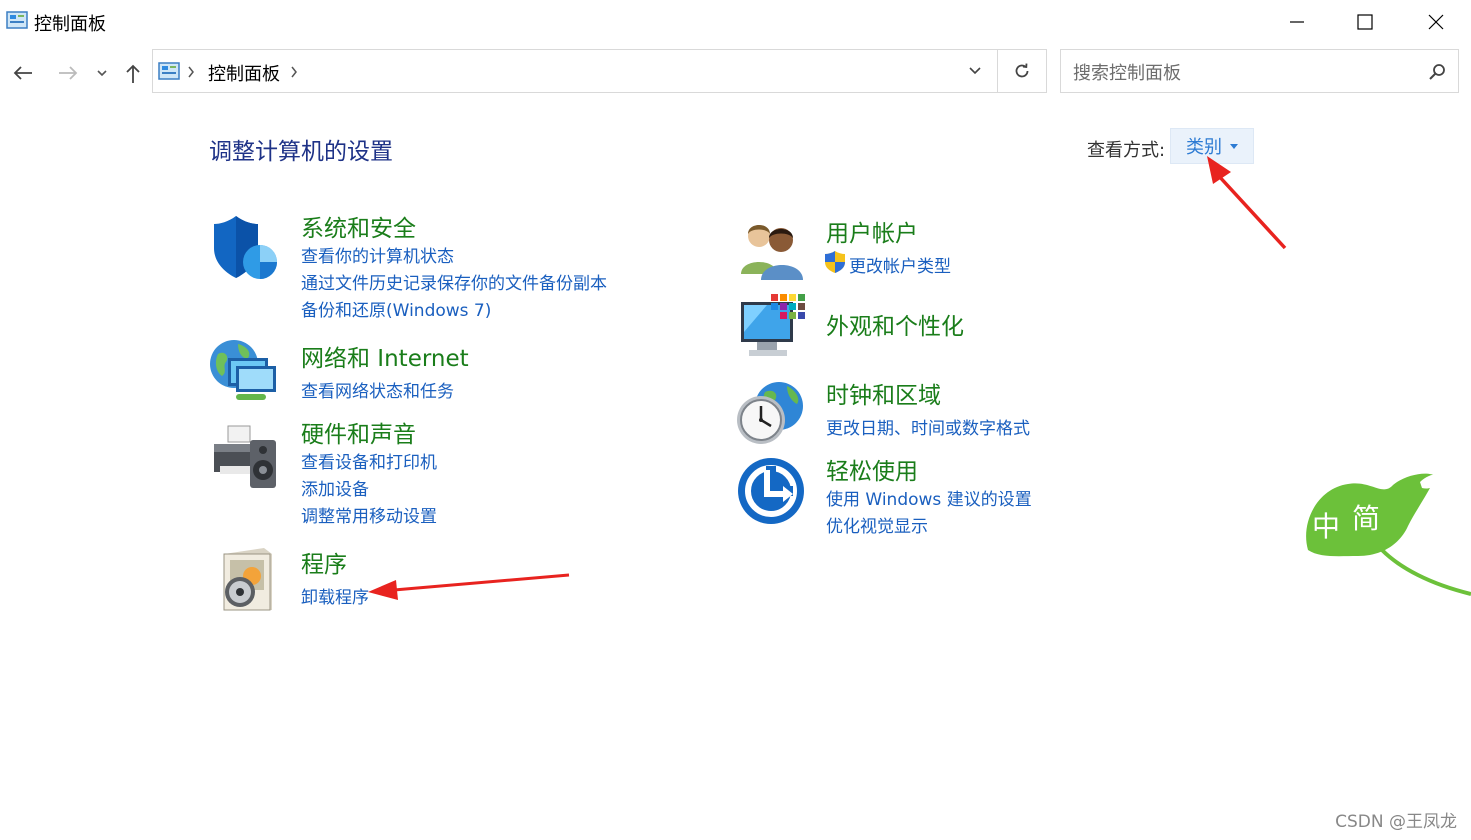 Image resolution: width=1471 pixels, height=840 pixels. What do you see at coordinates (1437, 72) in the screenshot?
I see `search-icon` at bounding box center [1437, 72].